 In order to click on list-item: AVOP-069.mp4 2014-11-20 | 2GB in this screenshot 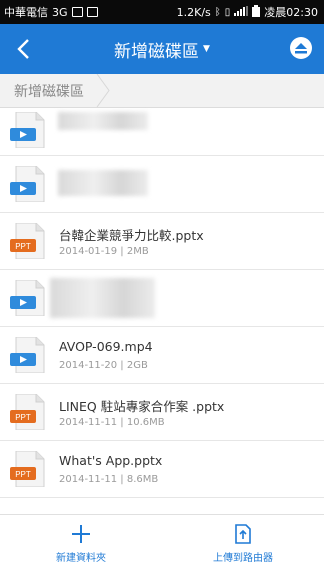, I will do `click(162, 355)`.